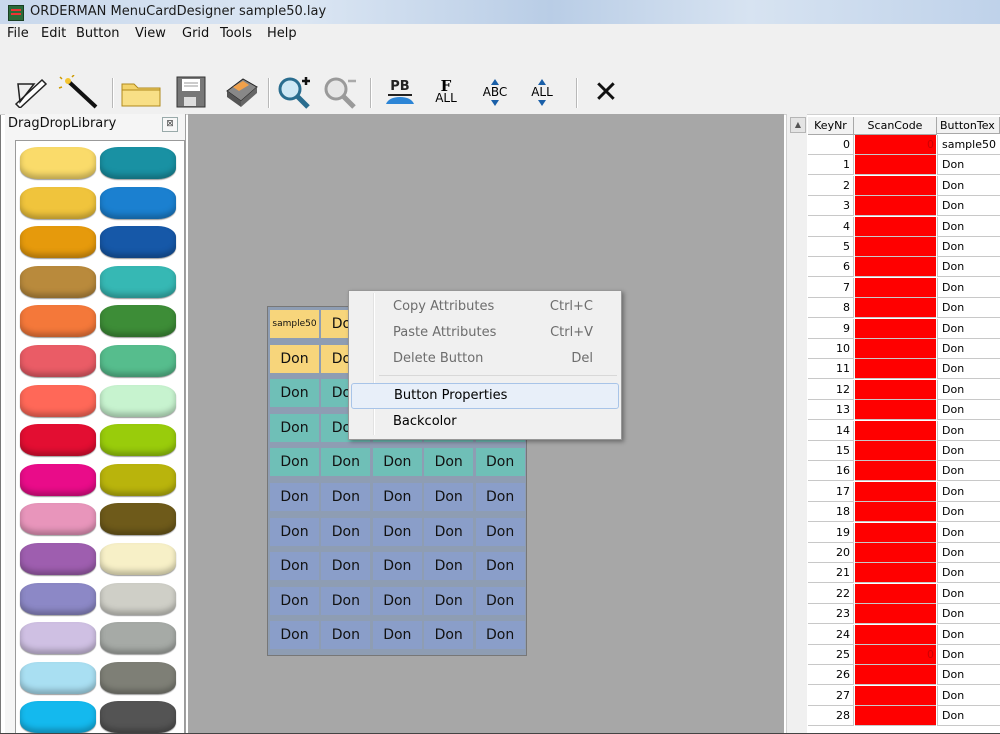  What do you see at coordinates (968, 145) in the screenshot?
I see `buttontext-cell: sample50` at bounding box center [968, 145].